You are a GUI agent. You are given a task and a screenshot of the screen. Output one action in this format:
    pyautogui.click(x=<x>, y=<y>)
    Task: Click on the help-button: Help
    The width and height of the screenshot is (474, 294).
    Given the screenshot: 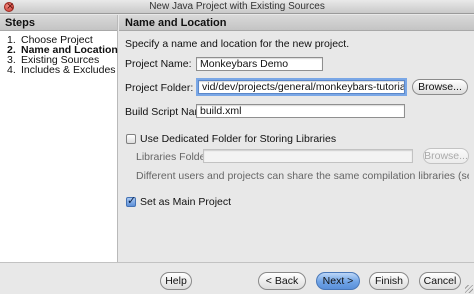 What is the action you would take?
    pyautogui.click(x=176, y=281)
    